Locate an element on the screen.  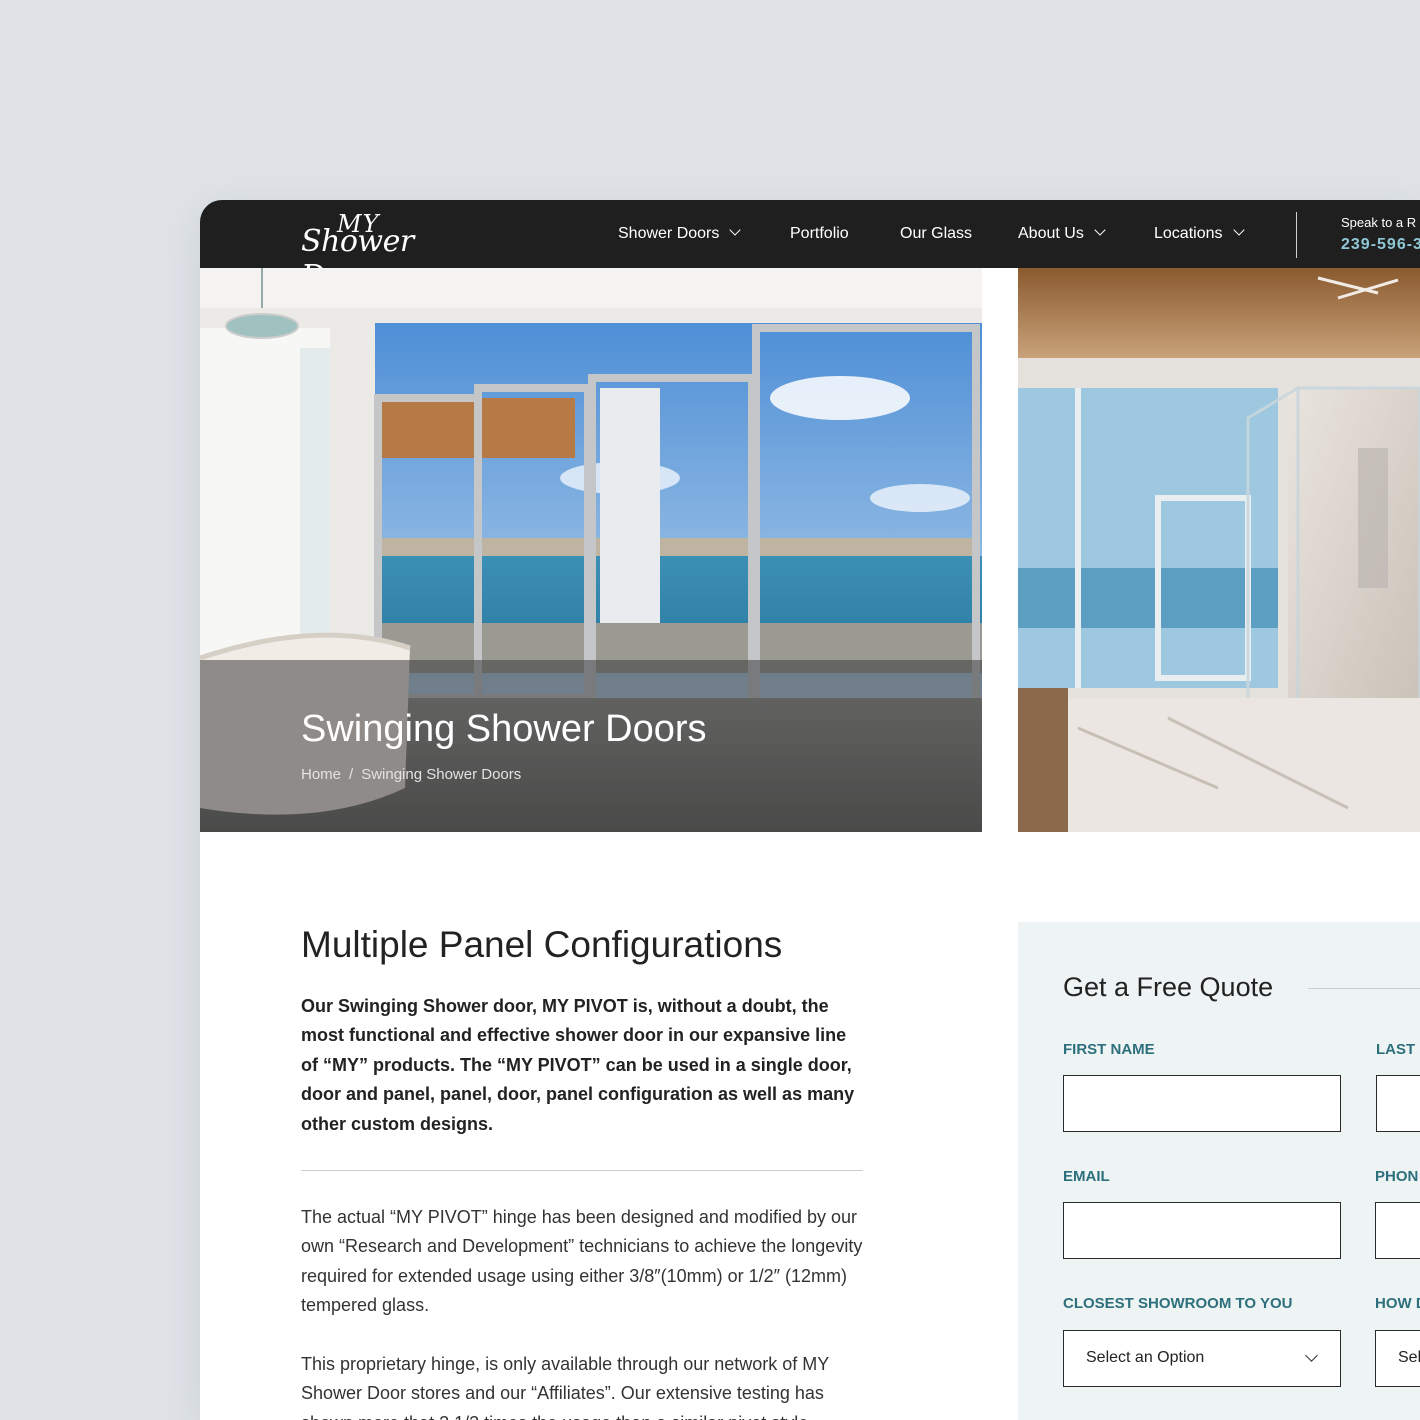
hero-image-glass-shower is located at coordinates (1219, 550).